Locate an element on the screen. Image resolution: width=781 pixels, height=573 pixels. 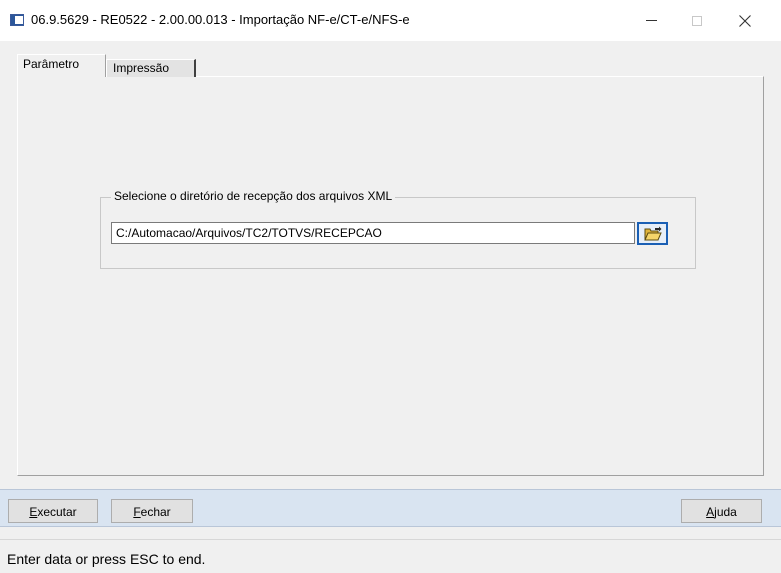
fechar-button: Fechar is located at coordinates (152, 511).